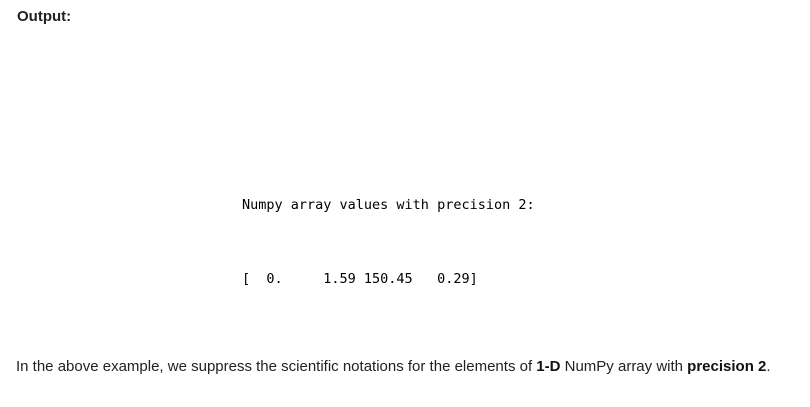  What do you see at coordinates (44, 16) in the screenshot?
I see `output-heading: Output:` at bounding box center [44, 16].